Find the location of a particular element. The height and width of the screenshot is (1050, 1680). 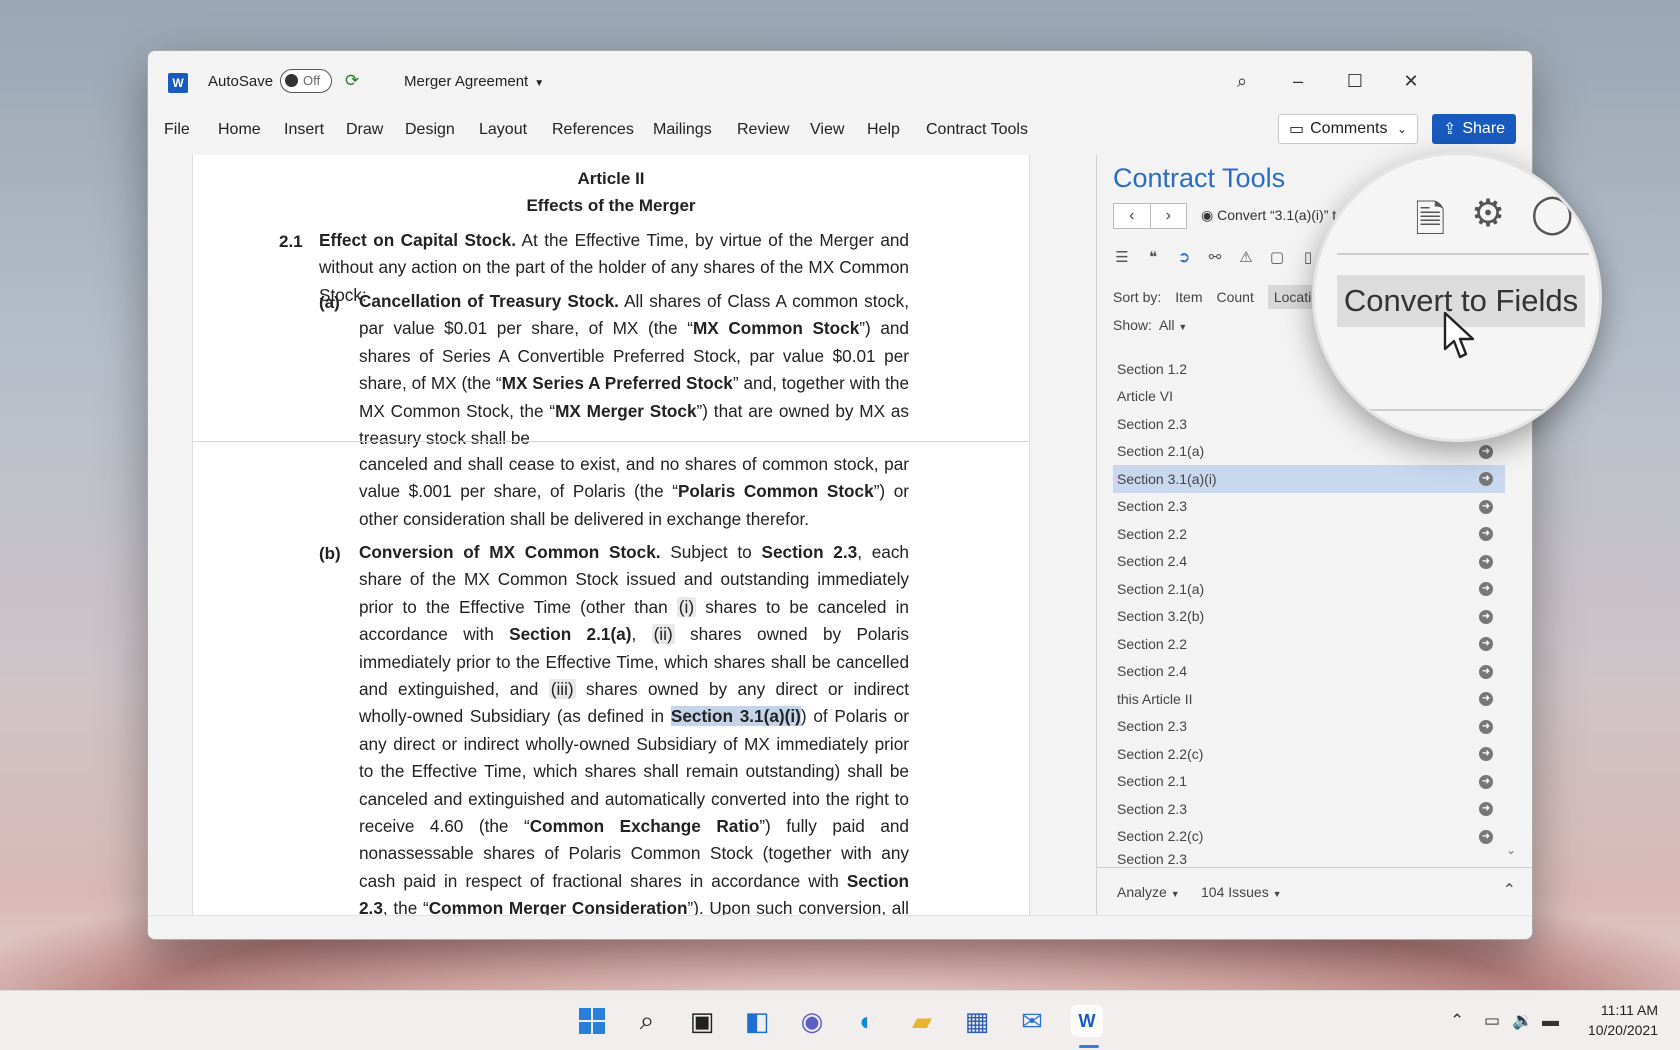

clock: 11:11 AM 10/20/2021 is located at coordinates (1623, 1020).